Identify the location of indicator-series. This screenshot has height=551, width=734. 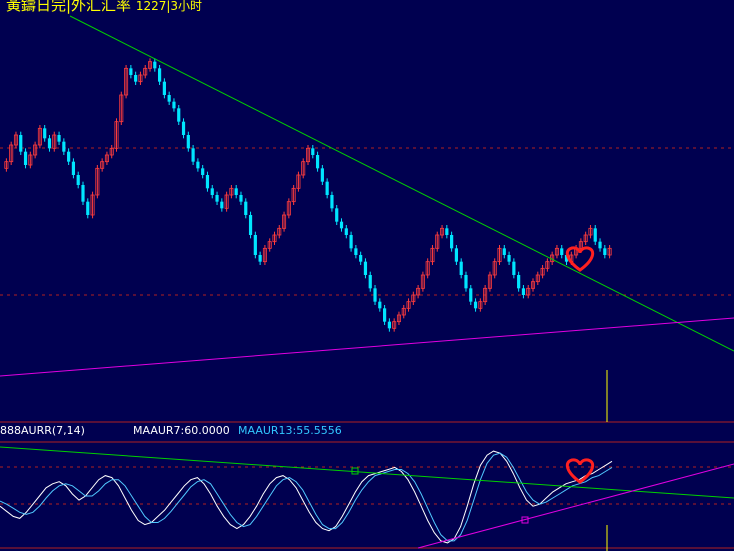
(306, 497).